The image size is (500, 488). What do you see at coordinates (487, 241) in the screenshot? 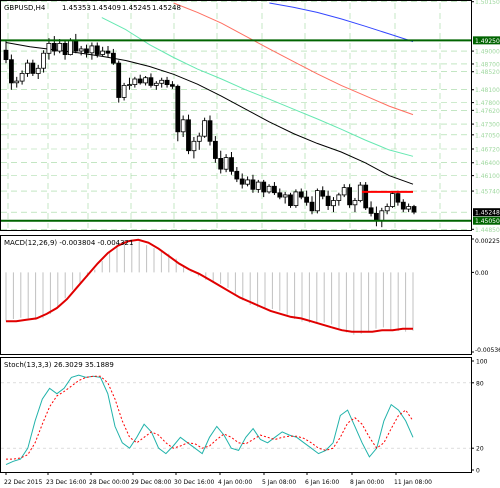
I see `macd-axis-label: 0.002251` at bounding box center [487, 241].